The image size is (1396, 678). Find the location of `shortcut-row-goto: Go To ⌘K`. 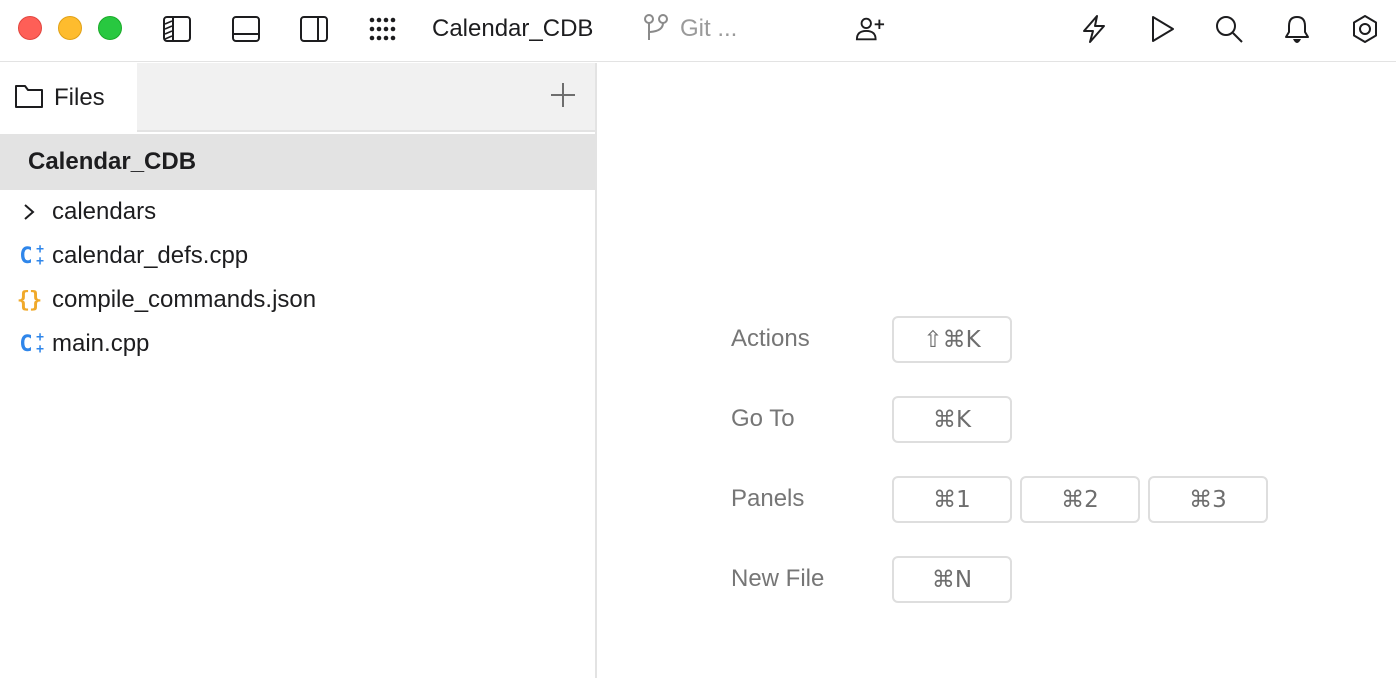

shortcut-row-goto: Go To ⌘K is located at coordinates (1003, 436).